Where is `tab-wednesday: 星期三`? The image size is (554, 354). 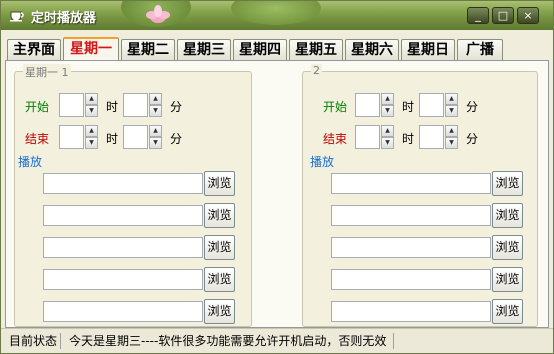
tab-wednesday: 星期三 is located at coordinates (204, 49).